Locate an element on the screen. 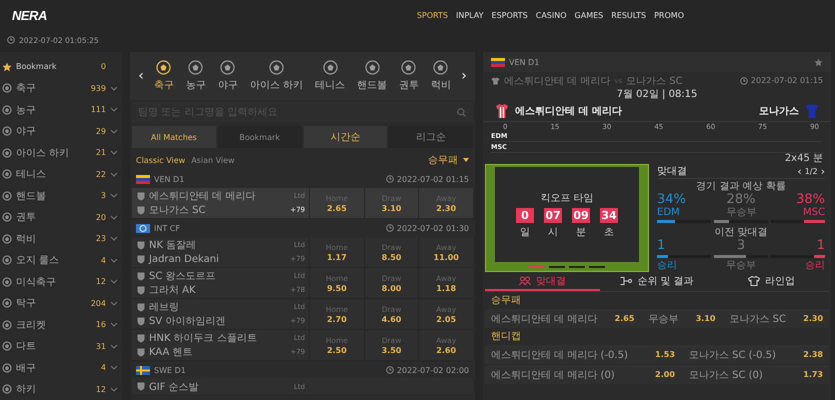 The height and width of the screenshot is (400, 835). sidebar-item: 크리켓 16 is located at coordinates (61, 325).